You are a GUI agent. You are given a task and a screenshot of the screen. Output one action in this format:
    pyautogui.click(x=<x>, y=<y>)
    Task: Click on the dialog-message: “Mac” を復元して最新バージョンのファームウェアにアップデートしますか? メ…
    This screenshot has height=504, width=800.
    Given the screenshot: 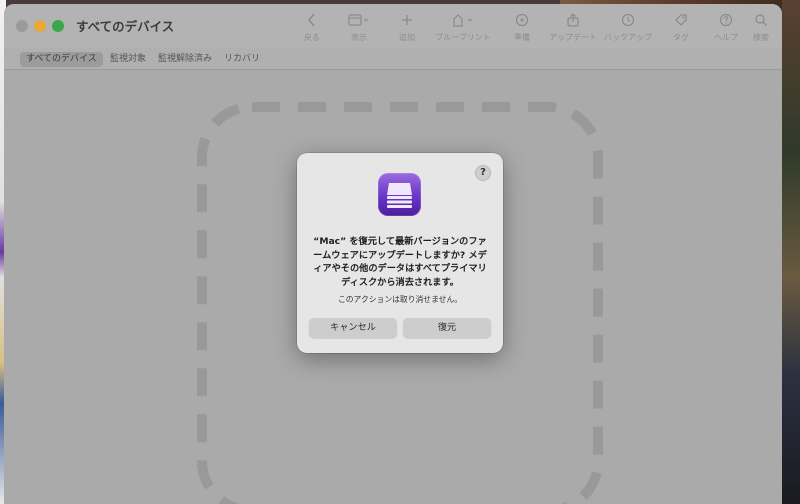 What is the action you would take?
    pyautogui.click(x=400, y=262)
    